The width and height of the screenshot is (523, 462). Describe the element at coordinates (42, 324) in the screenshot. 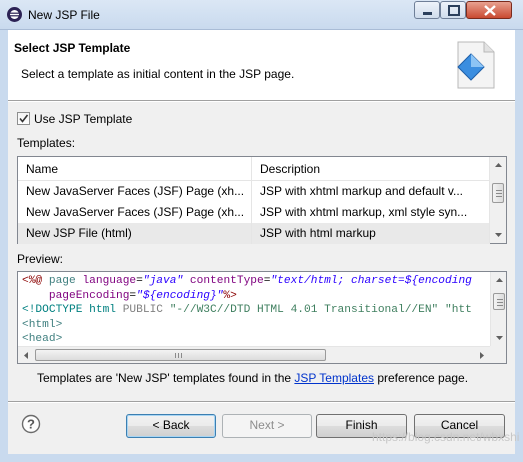

I see `preview-code-line: <html>` at that location.